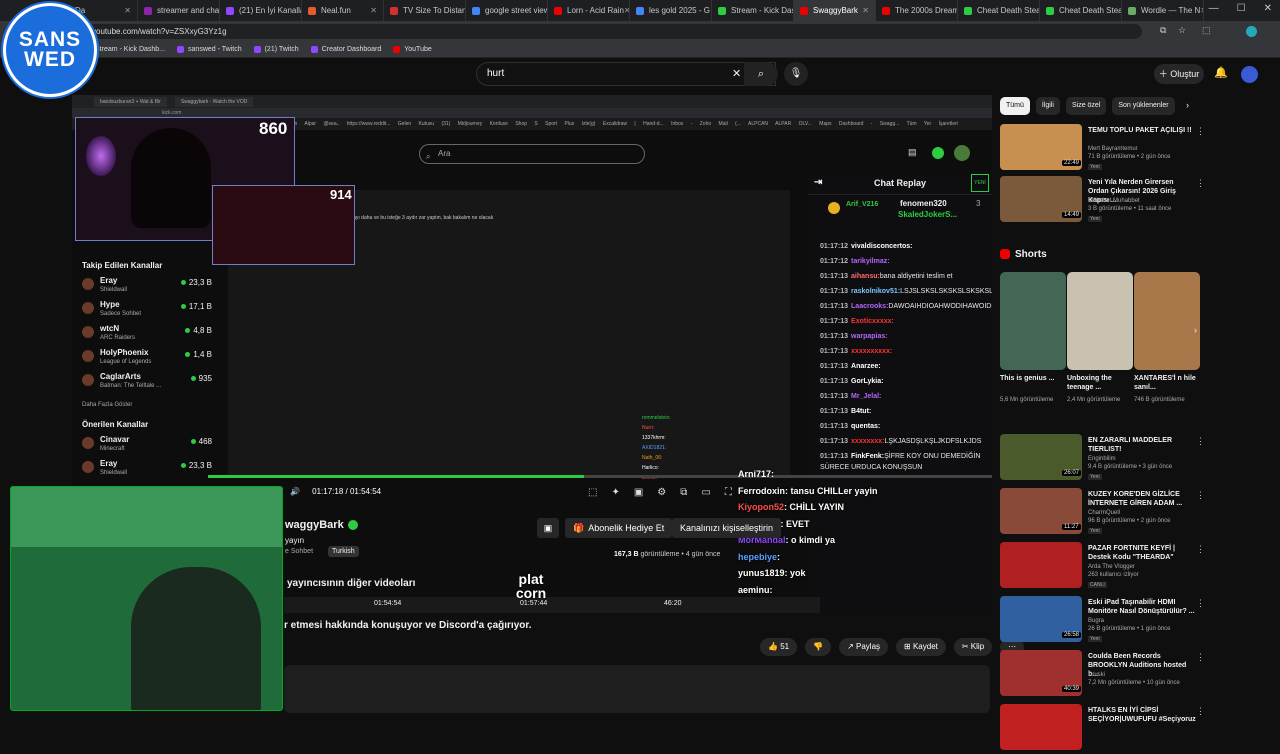 Image resolution: width=1280 pixels, height=754 pixels. I want to click on chat-message: 01:17:13 xxxxxxxxxx:, so click(904, 351).